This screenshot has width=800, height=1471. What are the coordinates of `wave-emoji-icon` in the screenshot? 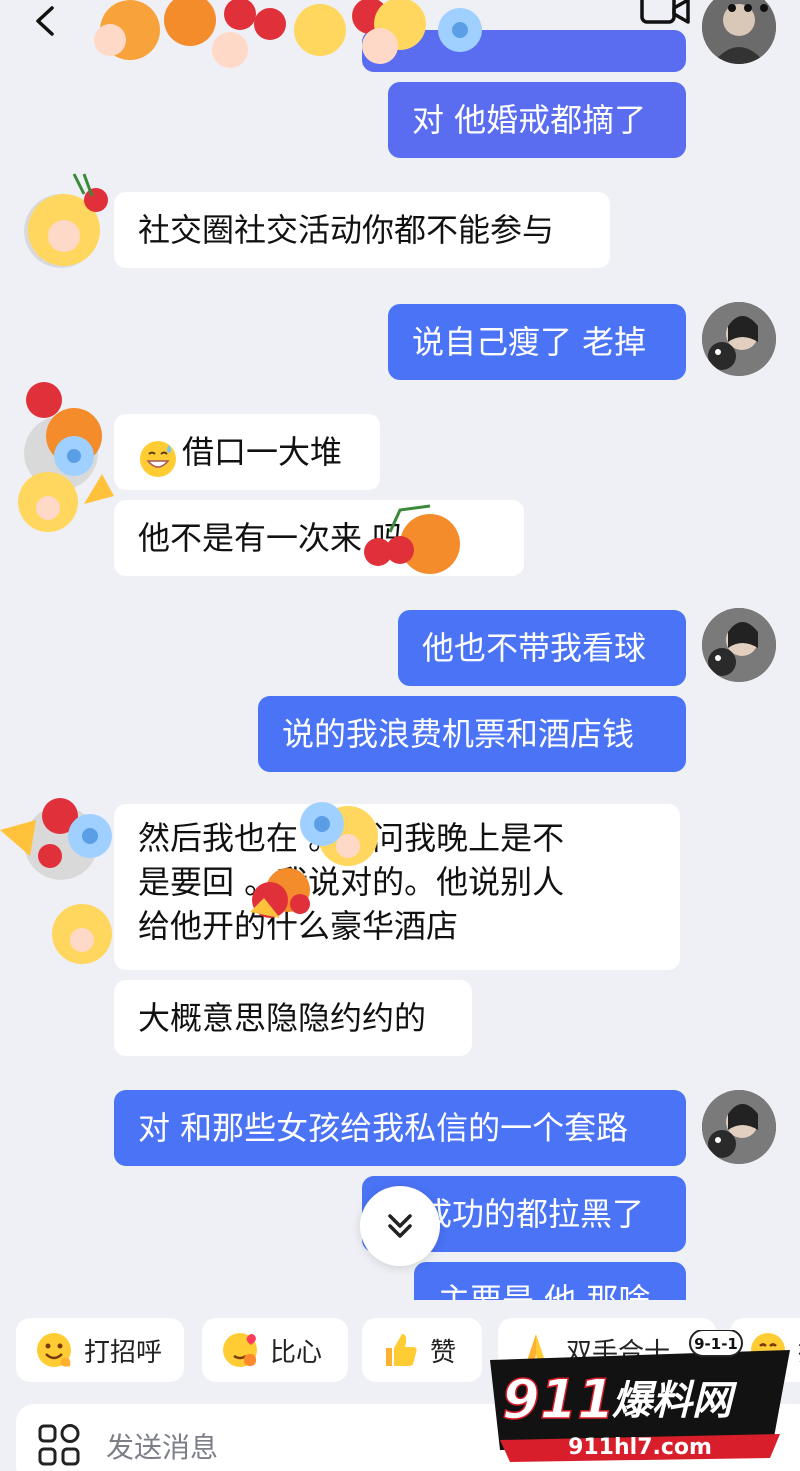 It's located at (54, 1350).